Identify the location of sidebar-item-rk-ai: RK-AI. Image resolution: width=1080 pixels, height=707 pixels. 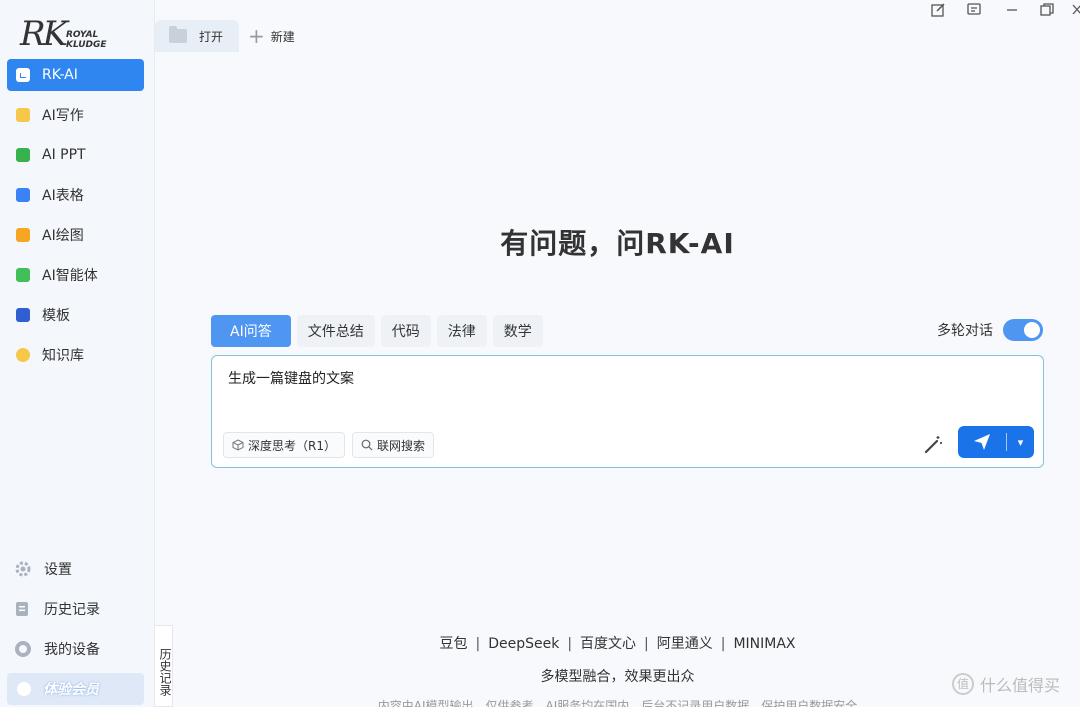
(75, 75).